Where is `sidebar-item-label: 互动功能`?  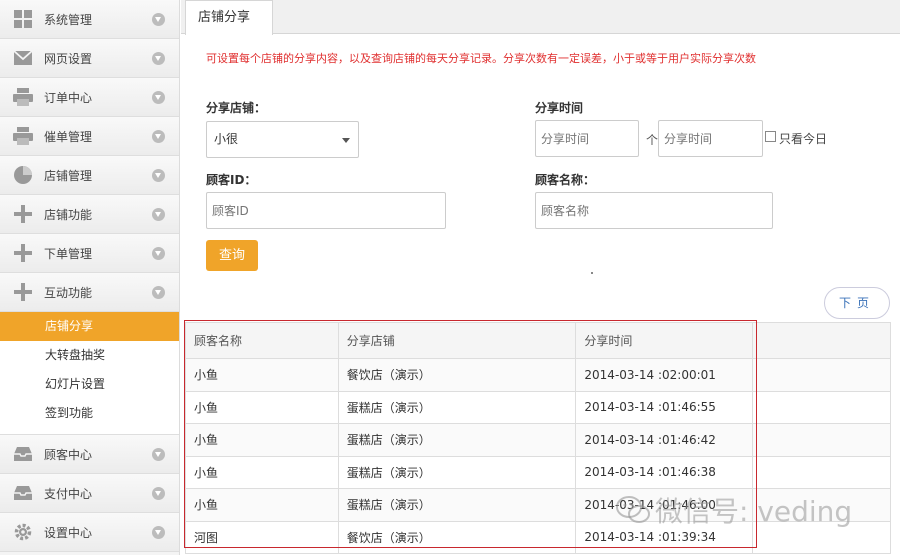 sidebar-item-label: 互动功能 is located at coordinates (68, 292).